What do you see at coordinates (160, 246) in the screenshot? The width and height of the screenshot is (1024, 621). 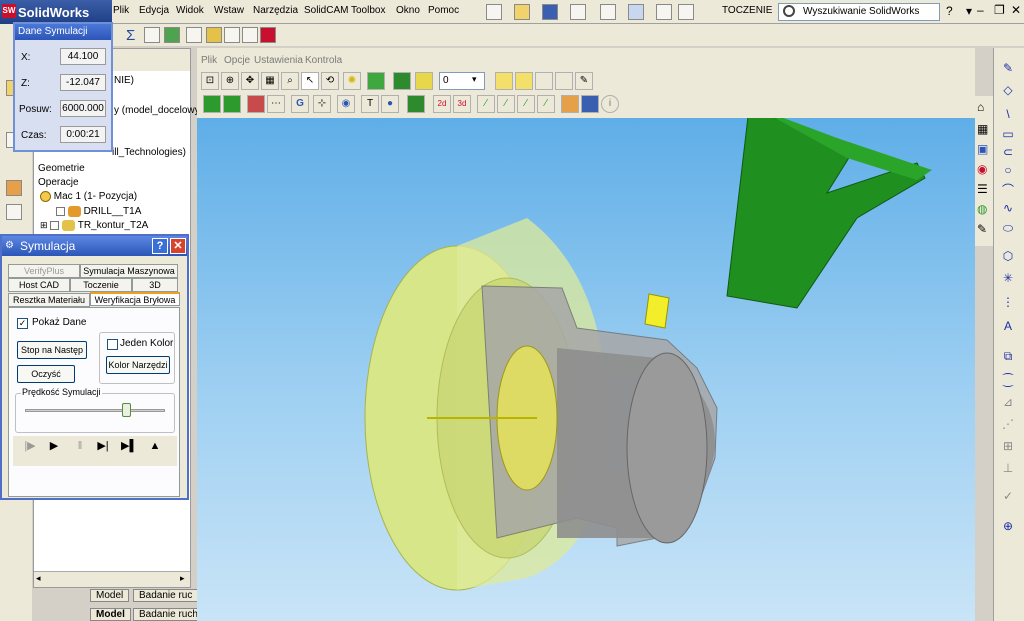 I see `help-button: ?` at bounding box center [160, 246].